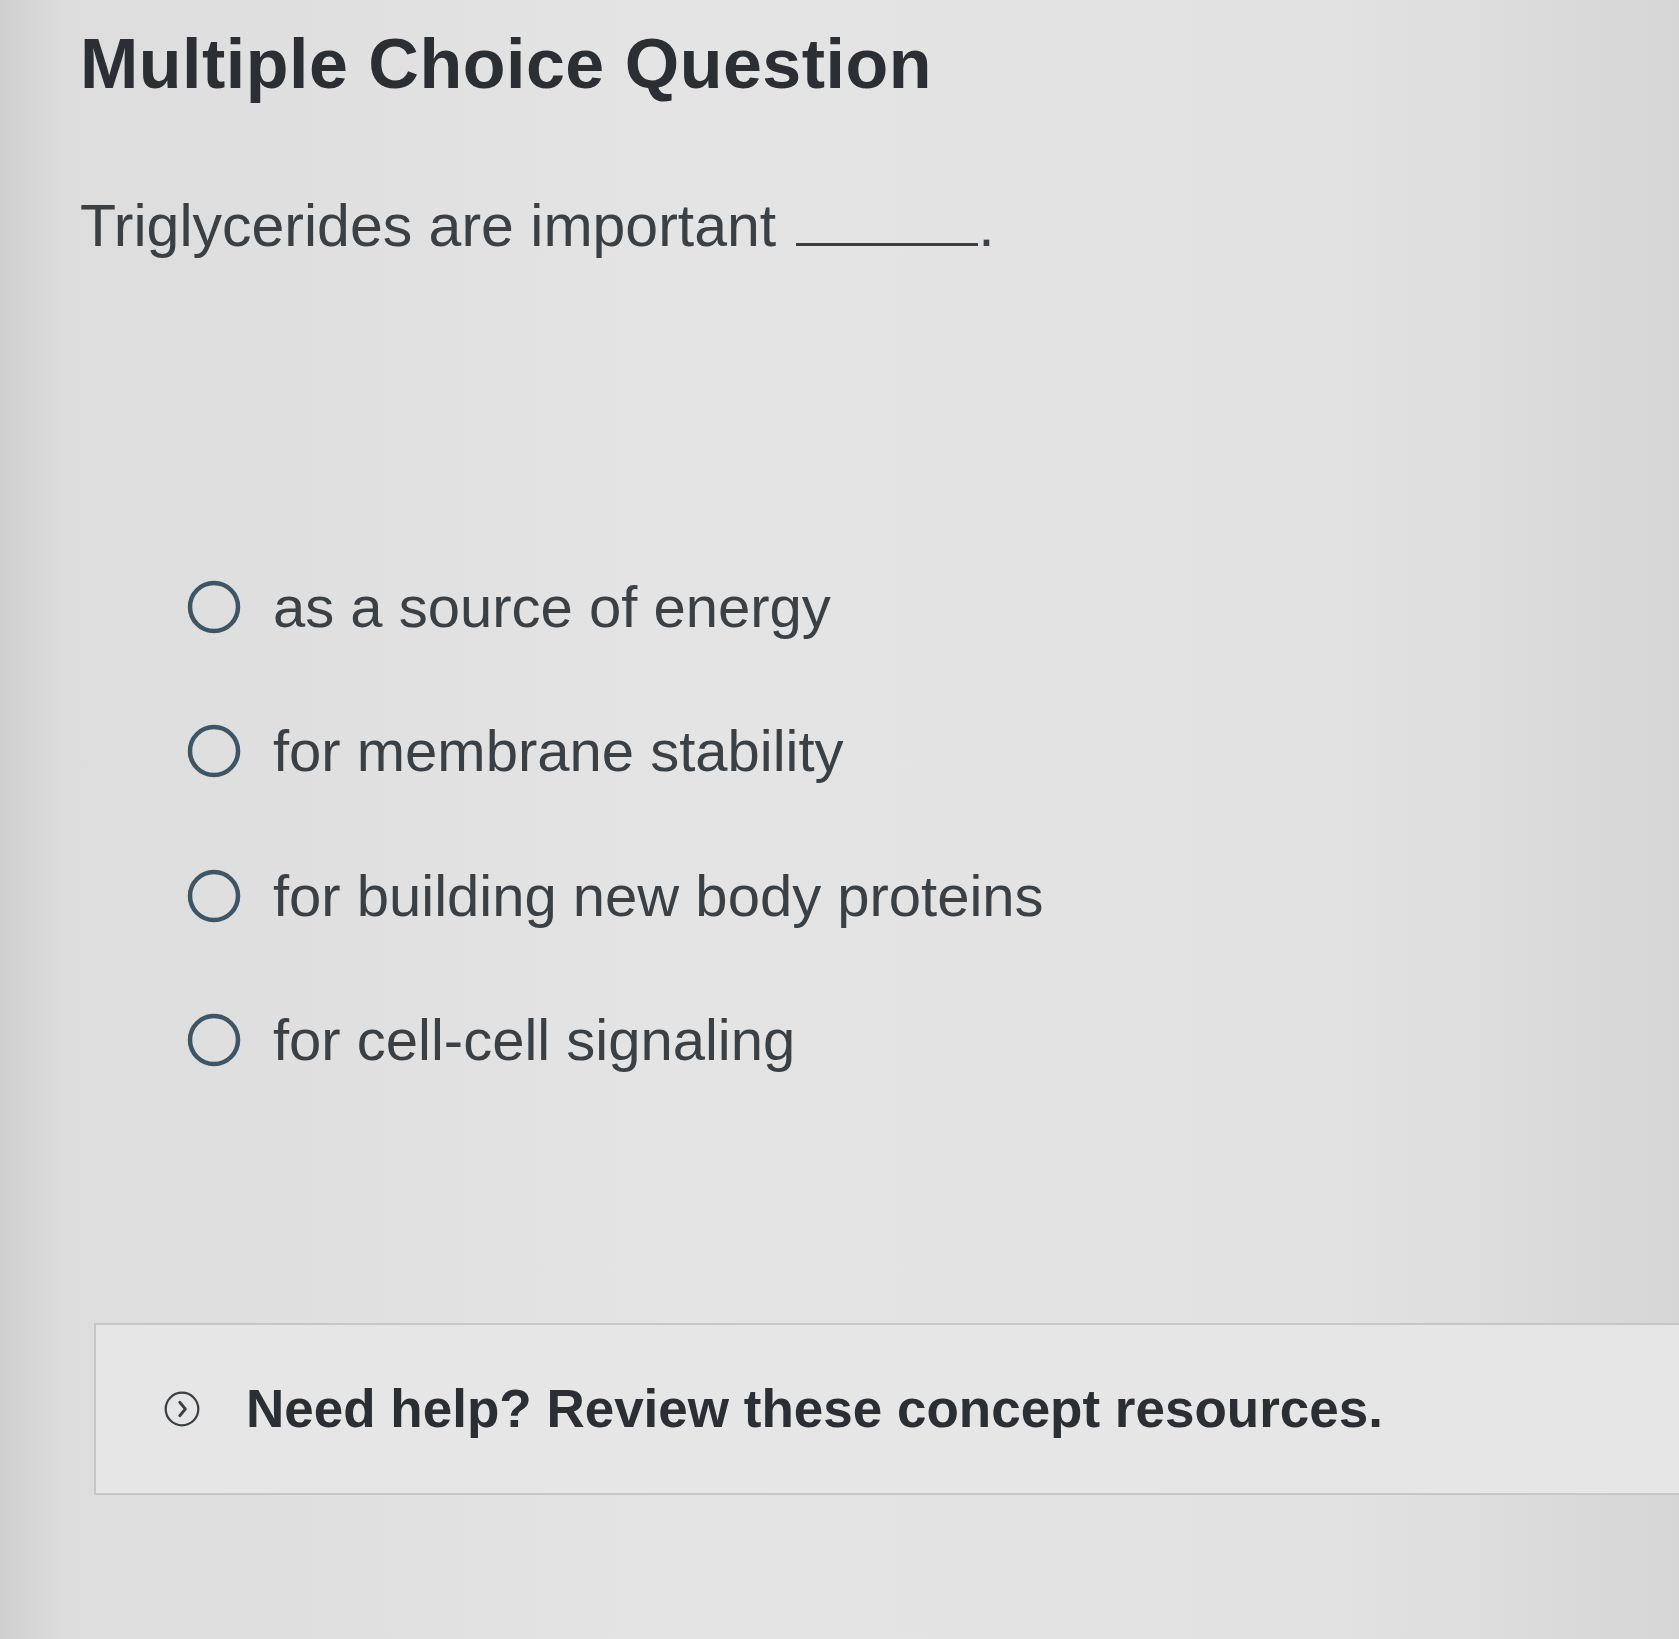 The width and height of the screenshot is (1679, 1639). I want to click on option-label: for building new body proteins, so click(658, 895).